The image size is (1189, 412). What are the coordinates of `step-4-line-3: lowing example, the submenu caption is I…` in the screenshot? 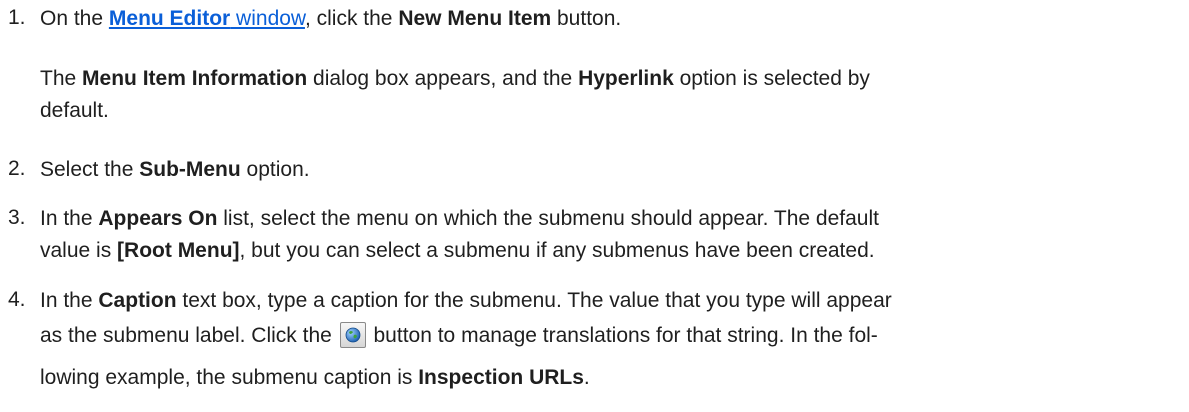 It's located at (315, 377).